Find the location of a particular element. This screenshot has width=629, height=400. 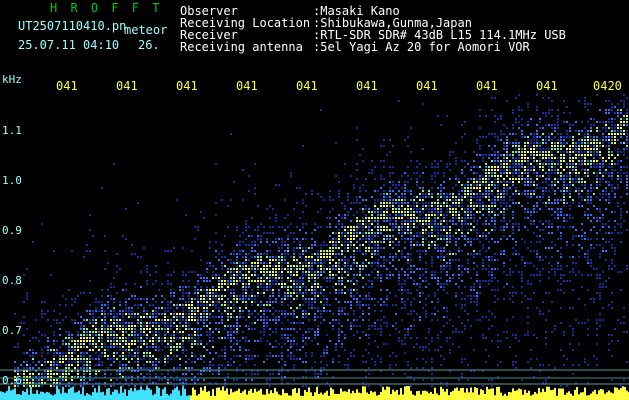

freq-tick: 0.9 is located at coordinates (12, 230).